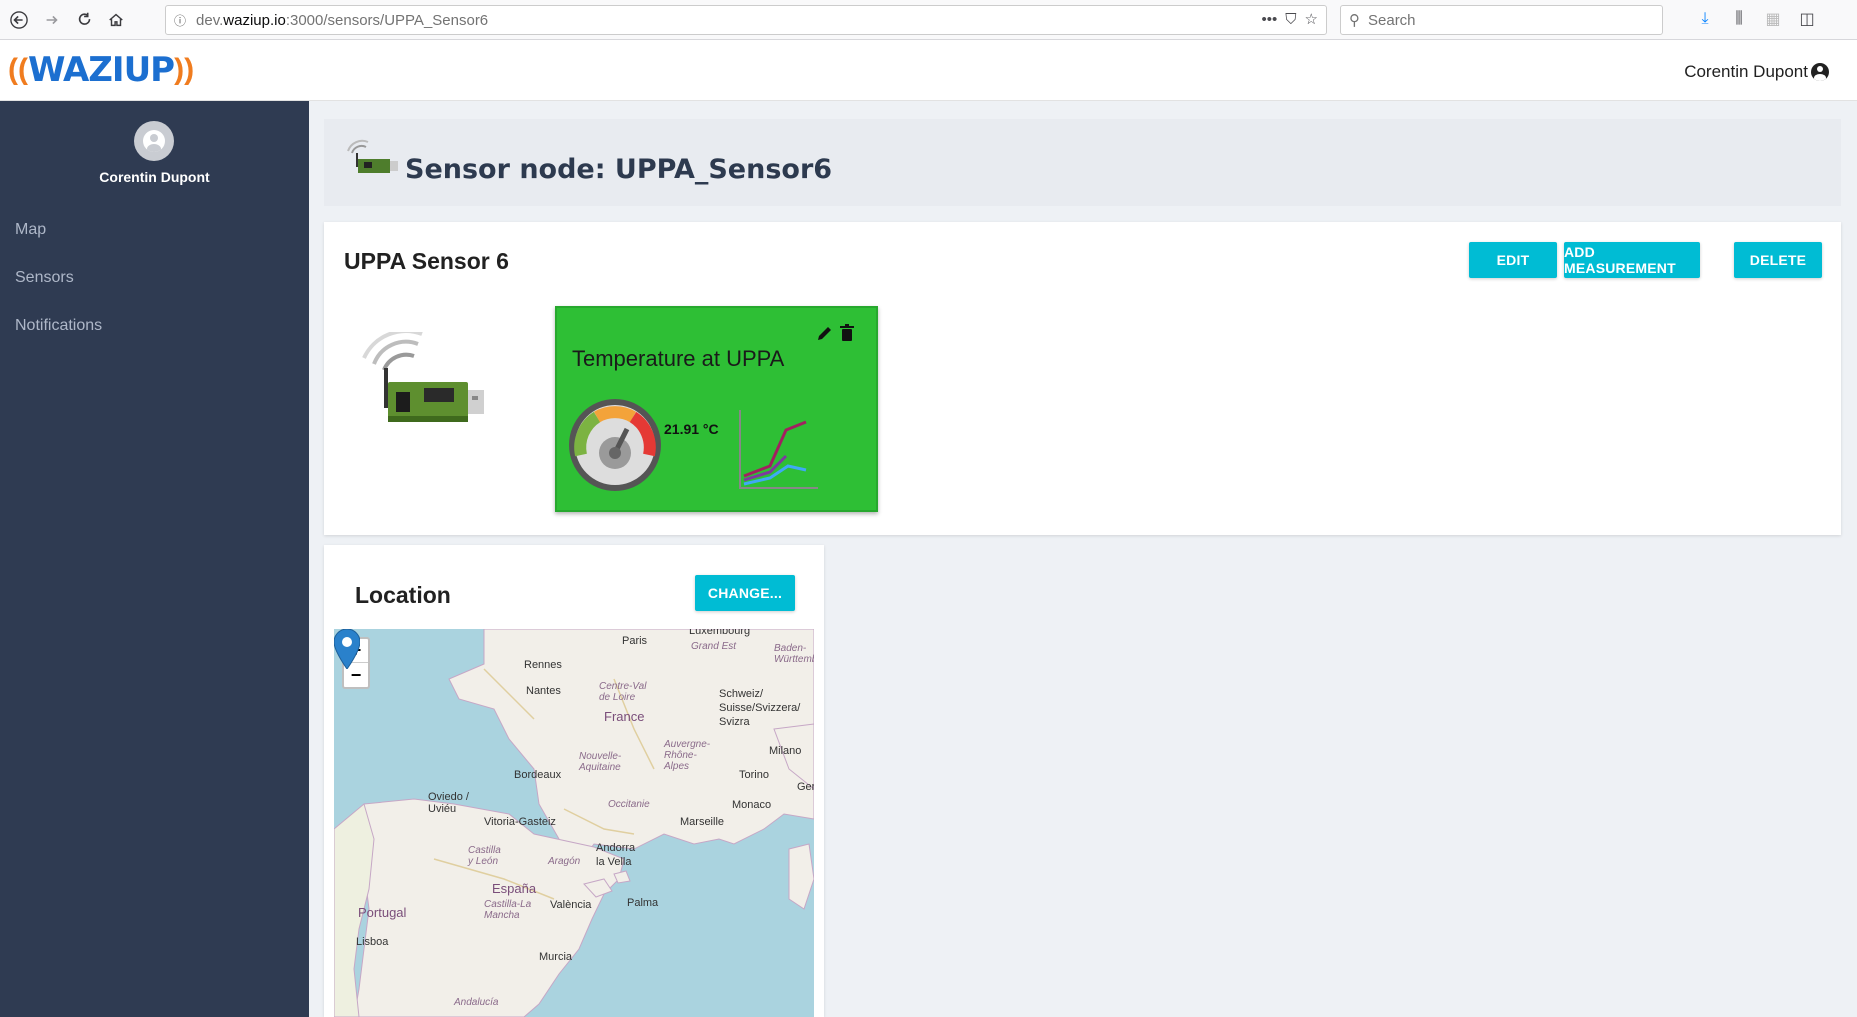  What do you see at coordinates (426, 261) in the screenshot?
I see `sensor-name: UPPA Sensor 6` at bounding box center [426, 261].